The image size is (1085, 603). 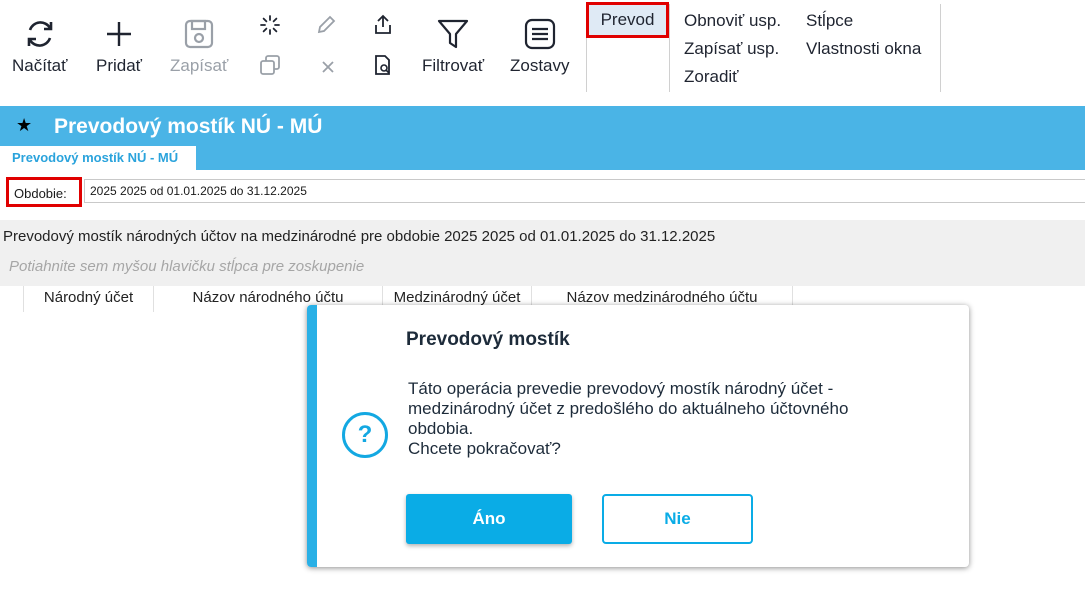 I want to click on obdobie-field: 2025 2025 od 01.01.2025 do 31.12.2025, so click(x=584, y=191).